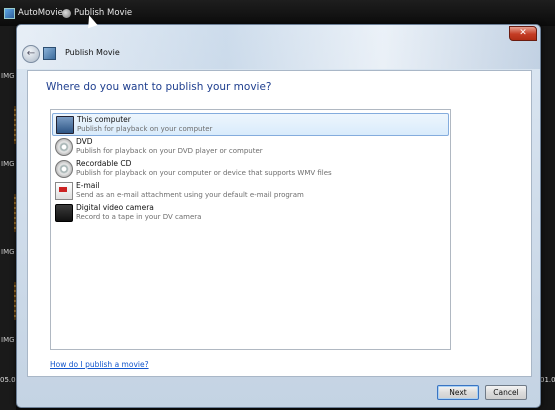  What do you see at coordinates (84, 141) in the screenshot?
I see `option-title: DVD` at bounding box center [84, 141].